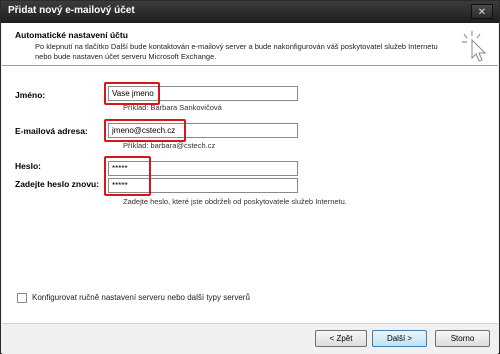 Image resolution: width=500 pixels, height=354 pixels. What do you see at coordinates (482, 11) in the screenshot?
I see `close-button: ✕` at bounding box center [482, 11].